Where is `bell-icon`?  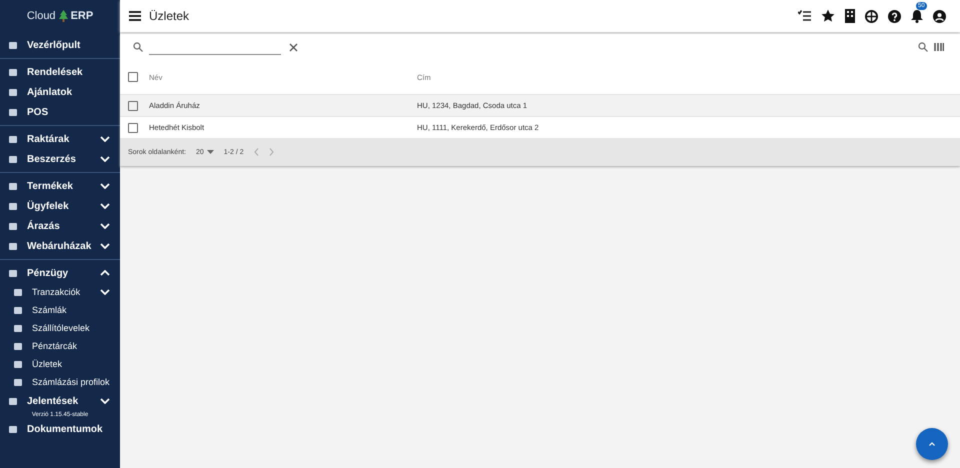
bell-icon is located at coordinates (917, 16).